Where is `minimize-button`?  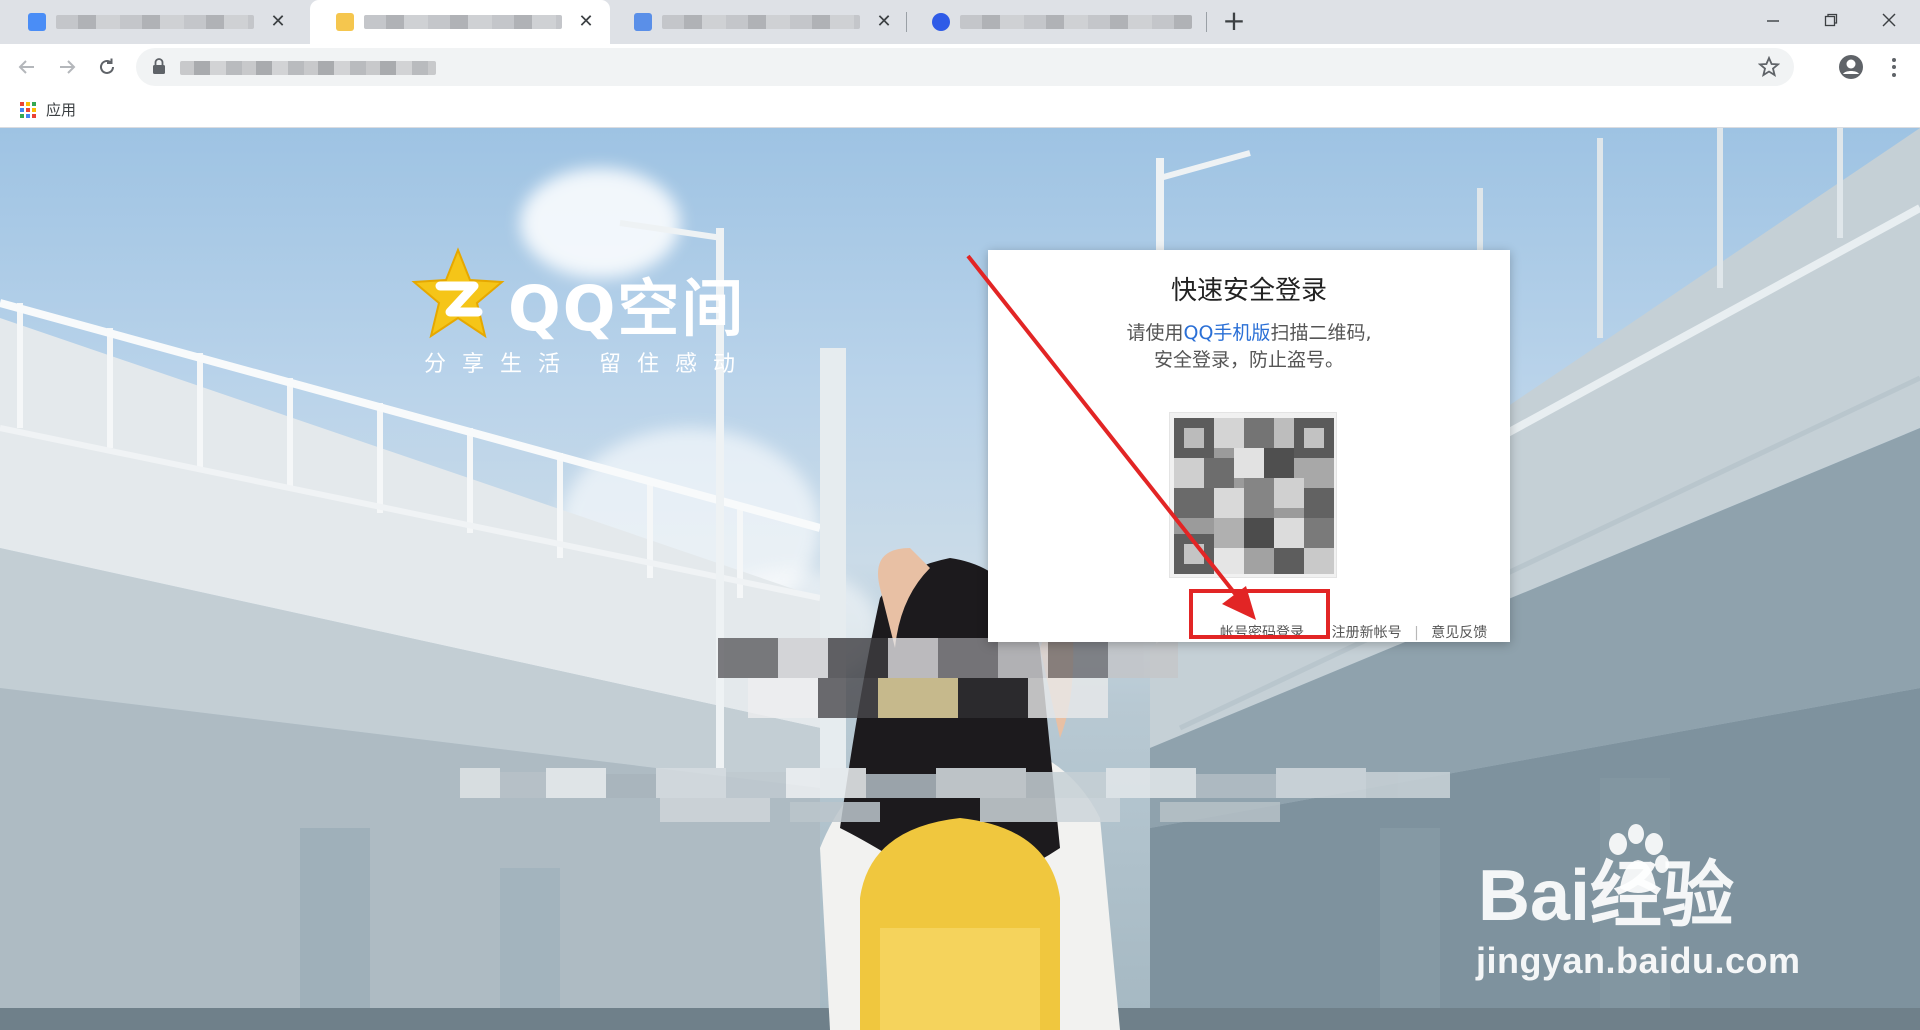
minimize-button is located at coordinates (1773, 20).